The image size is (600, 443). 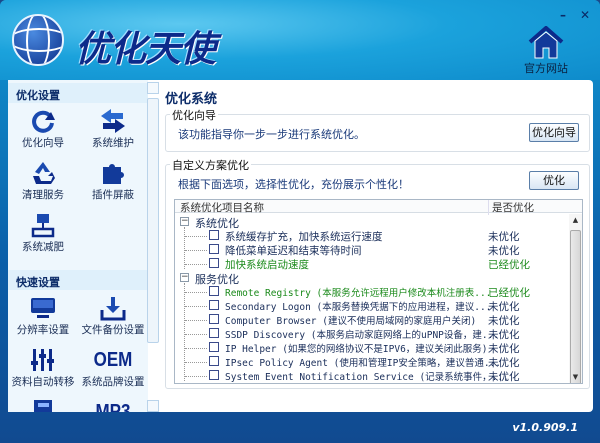 What do you see at coordinates (575, 220) in the screenshot?
I see `scroll-up-arrow-icon: ▲` at bounding box center [575, 220].